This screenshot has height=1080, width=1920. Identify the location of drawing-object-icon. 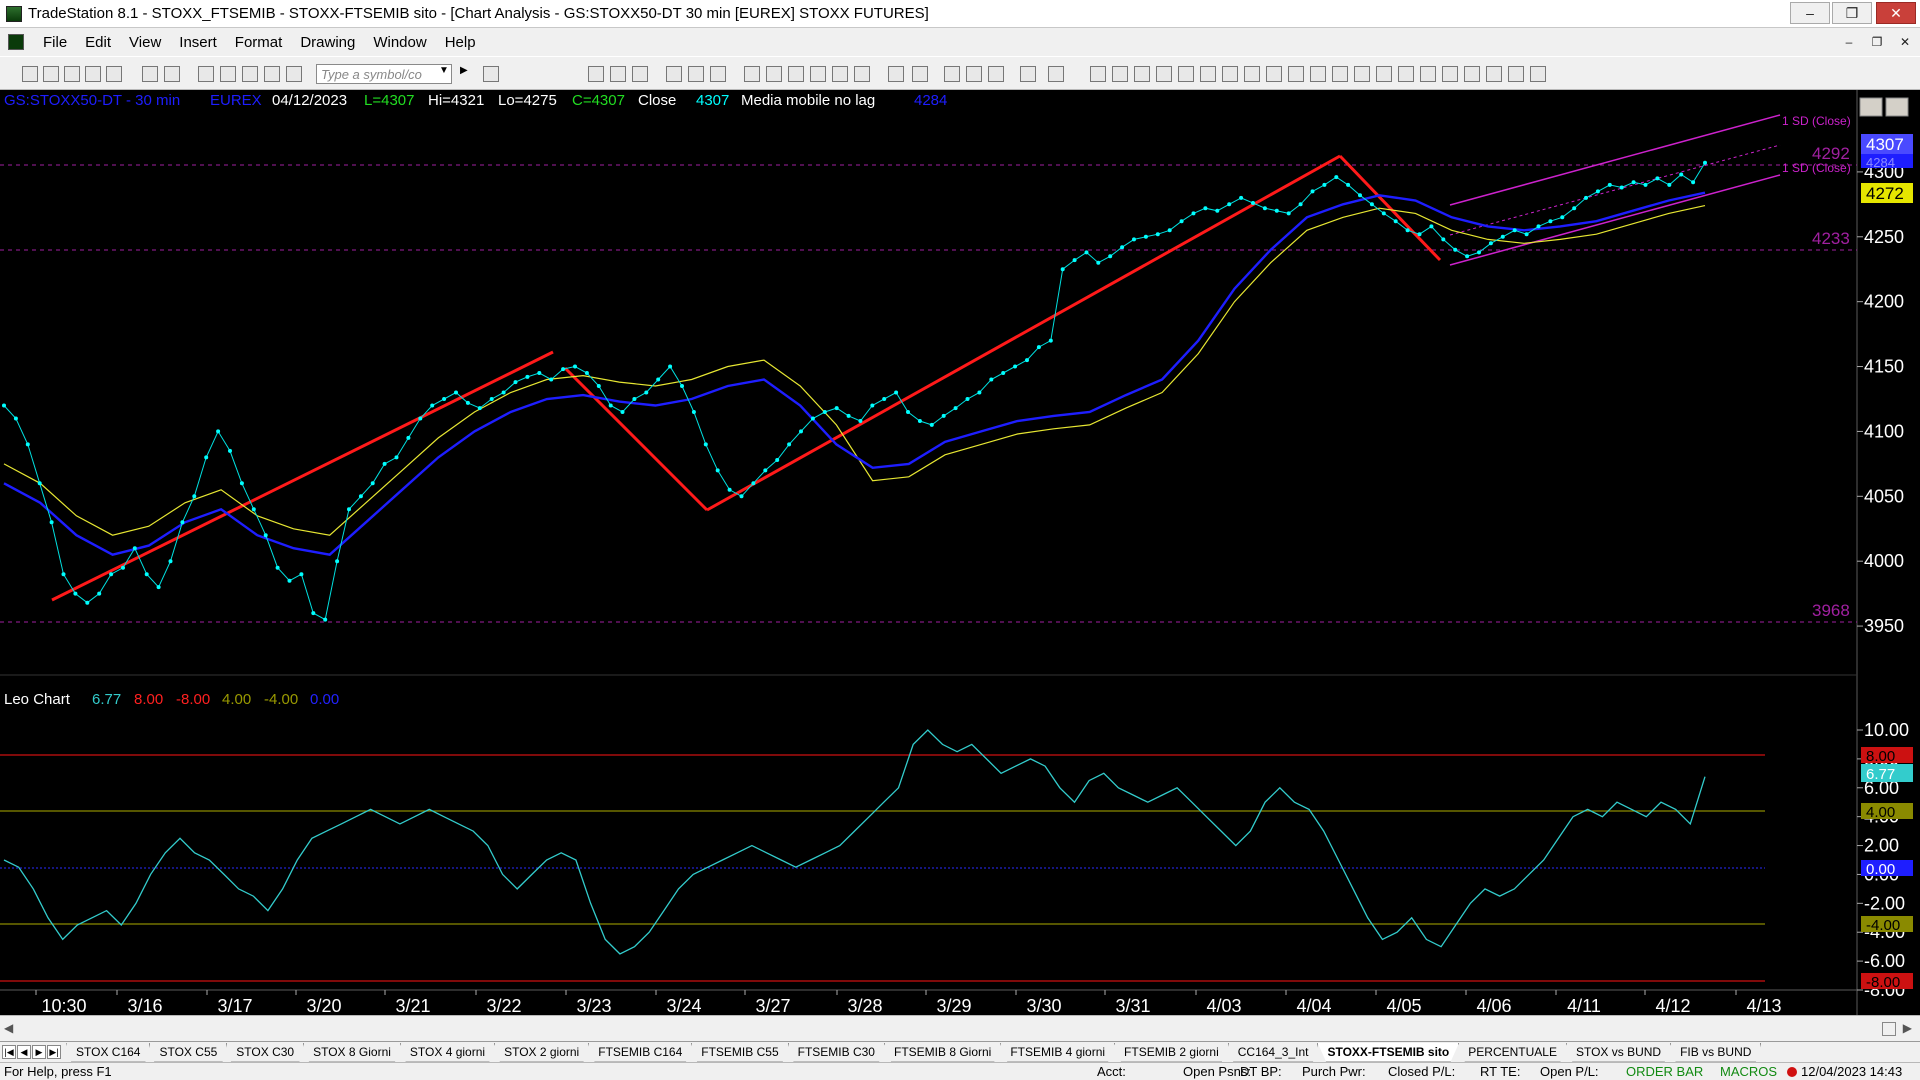
(1028, 74).